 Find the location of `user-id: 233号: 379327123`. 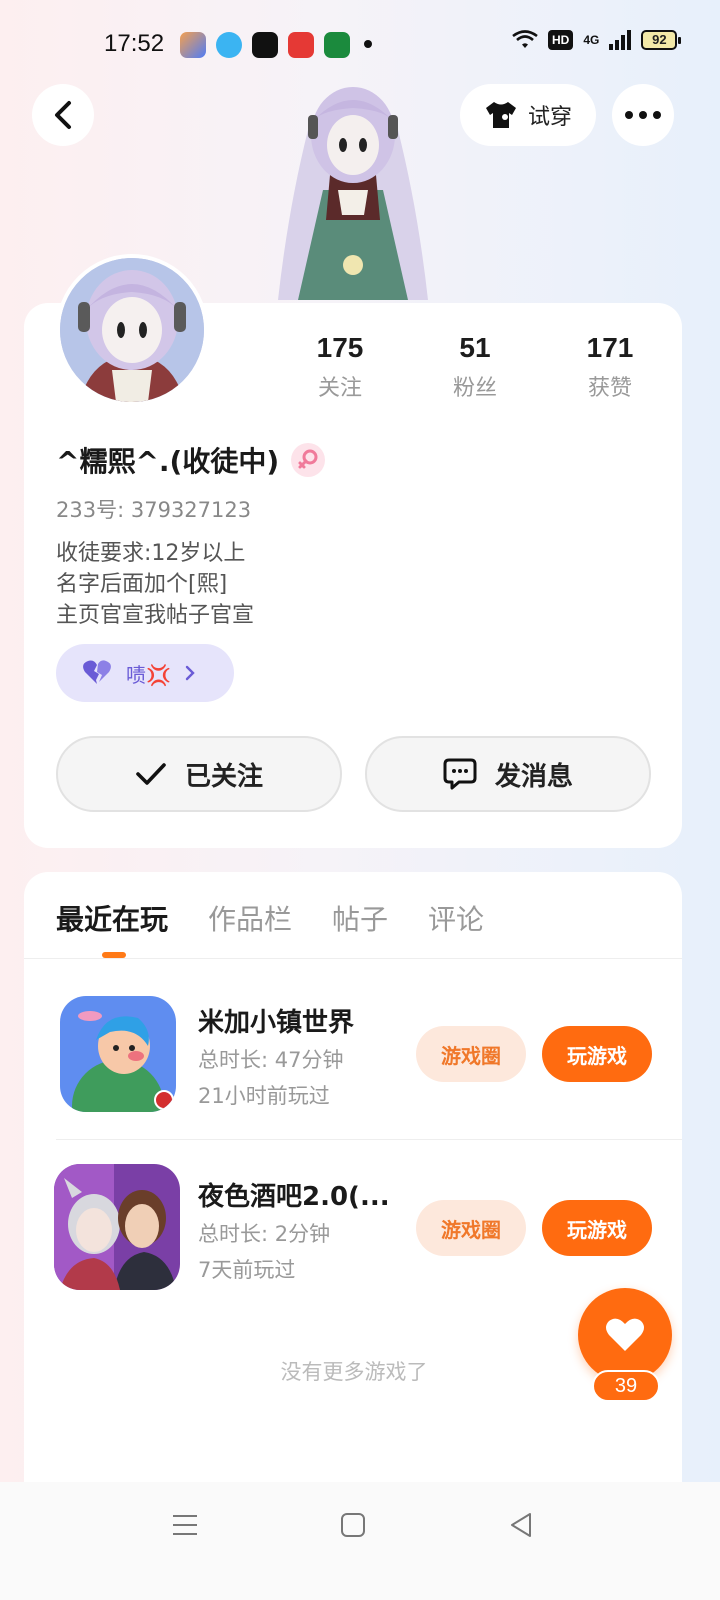

user-id: 233号: 379327123 is located at coordinates (153, 509).